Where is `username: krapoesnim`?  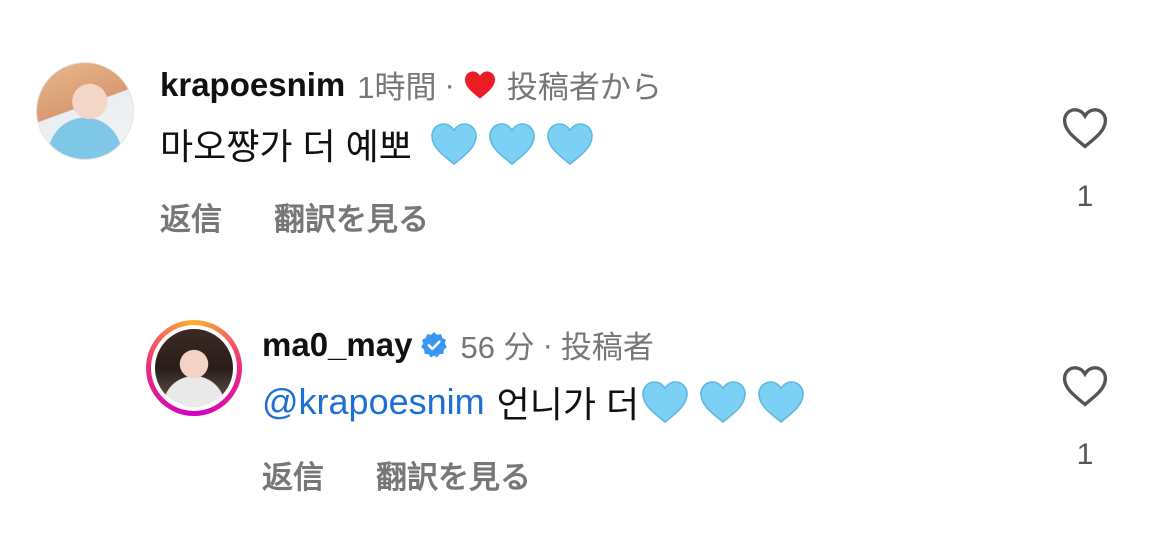 username: krapoesnim is located at coordinates (252, 85).